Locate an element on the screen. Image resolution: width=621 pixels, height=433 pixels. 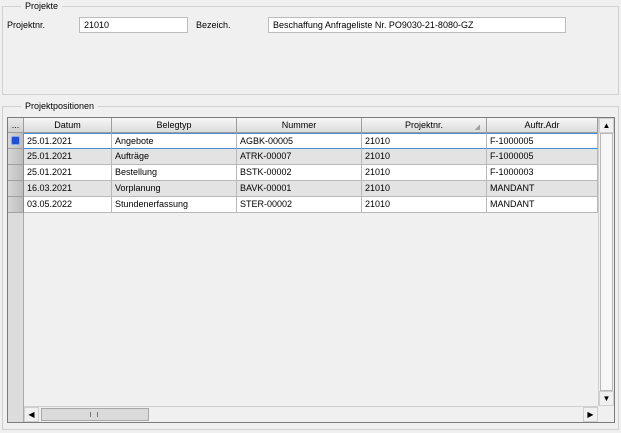
scroll-right-button: ▶ is located at coordinates (590, 414).